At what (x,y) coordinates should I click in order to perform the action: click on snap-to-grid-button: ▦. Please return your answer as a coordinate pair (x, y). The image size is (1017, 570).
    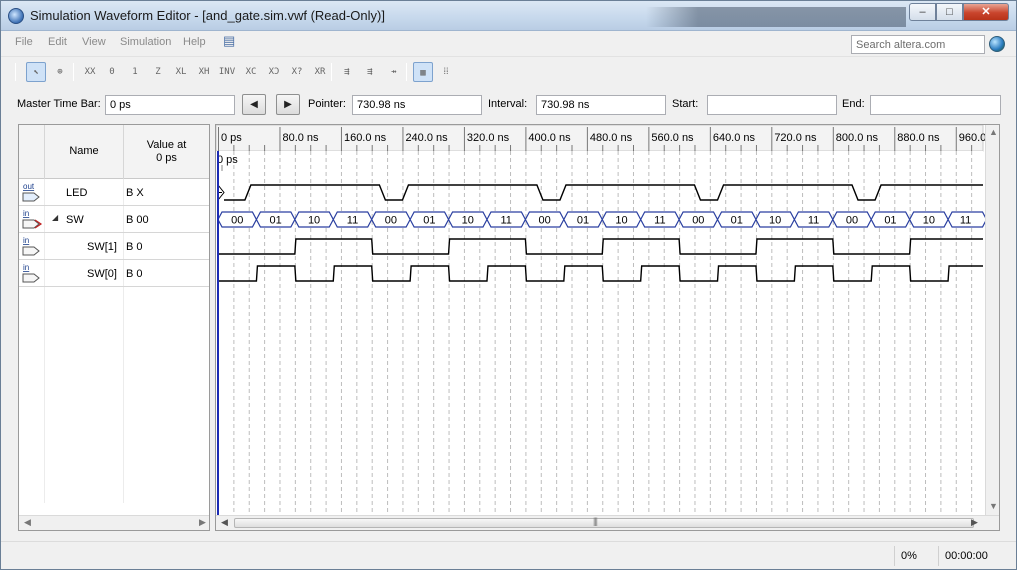
    Looking at the image, I should click on (423, 72).